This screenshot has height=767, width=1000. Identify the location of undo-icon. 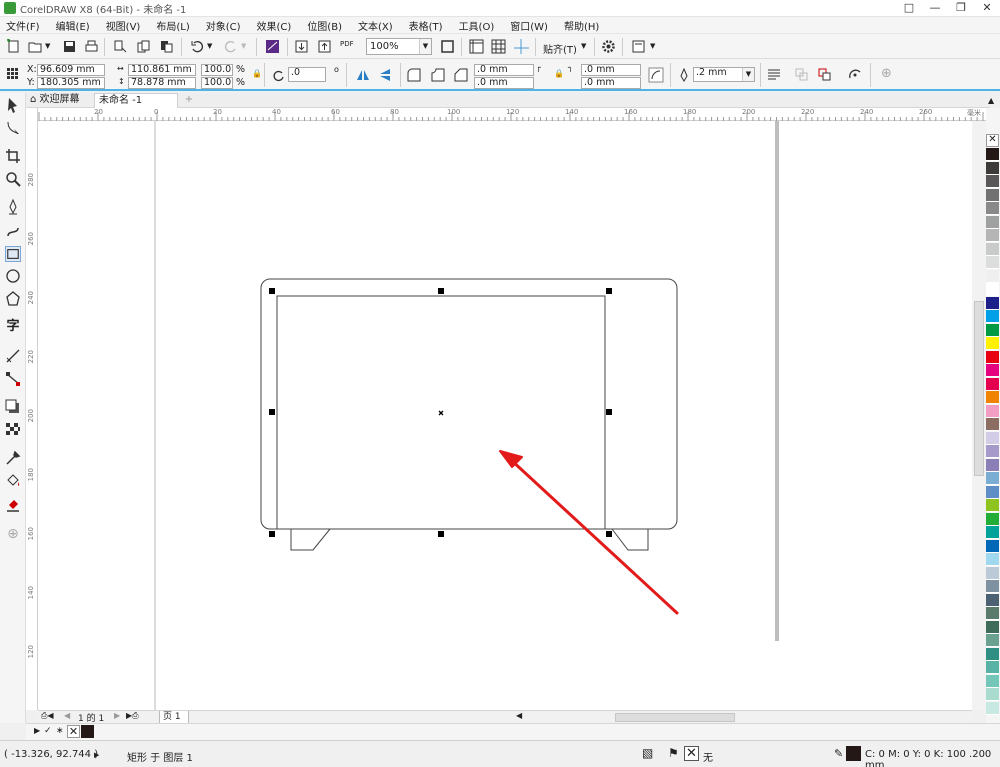
(197, 46).